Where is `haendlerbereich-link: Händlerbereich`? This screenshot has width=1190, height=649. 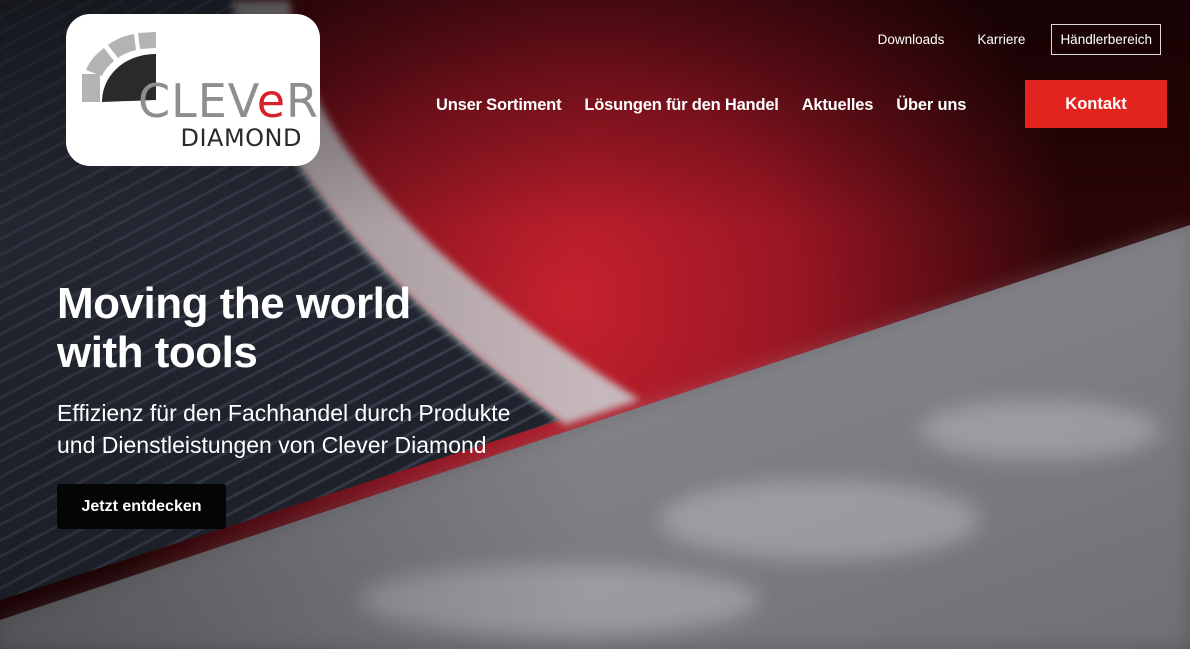
haendlerbereich-link: Händlerbereich is located at coordinates (1106, 39).